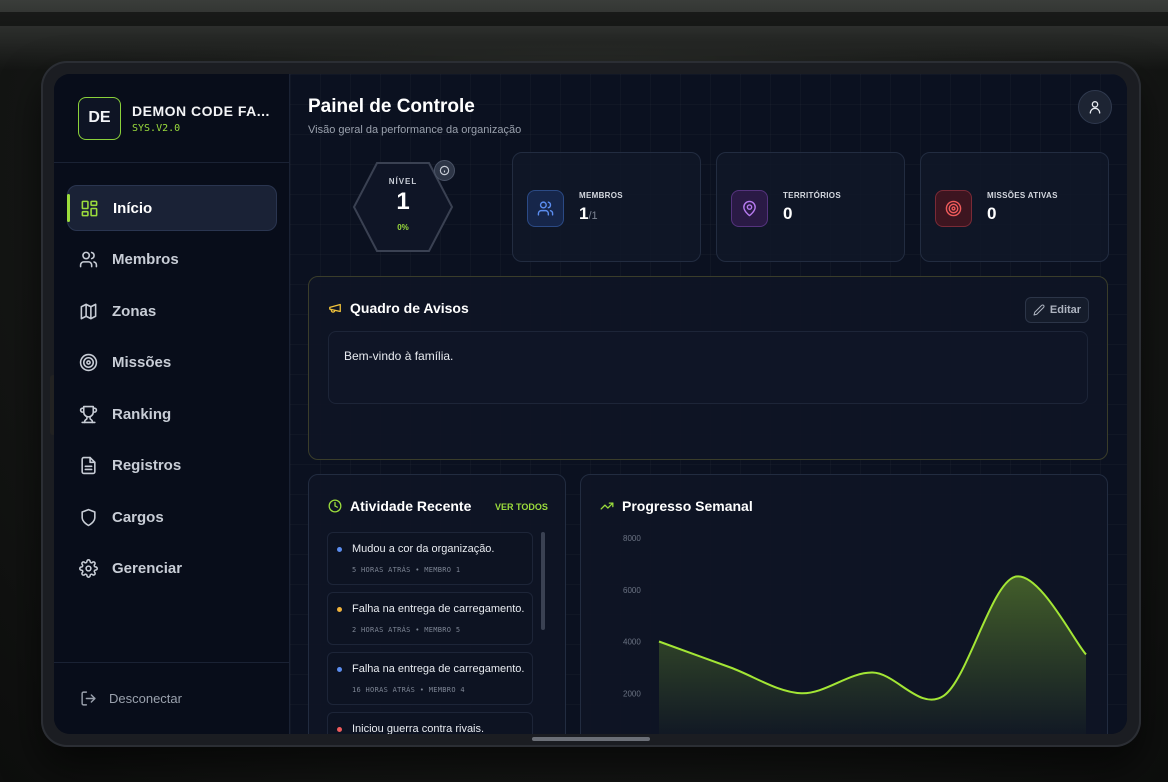  I want to click on weekly-progress-chart: 8000 6000 4000 2000, so click(855, 634).